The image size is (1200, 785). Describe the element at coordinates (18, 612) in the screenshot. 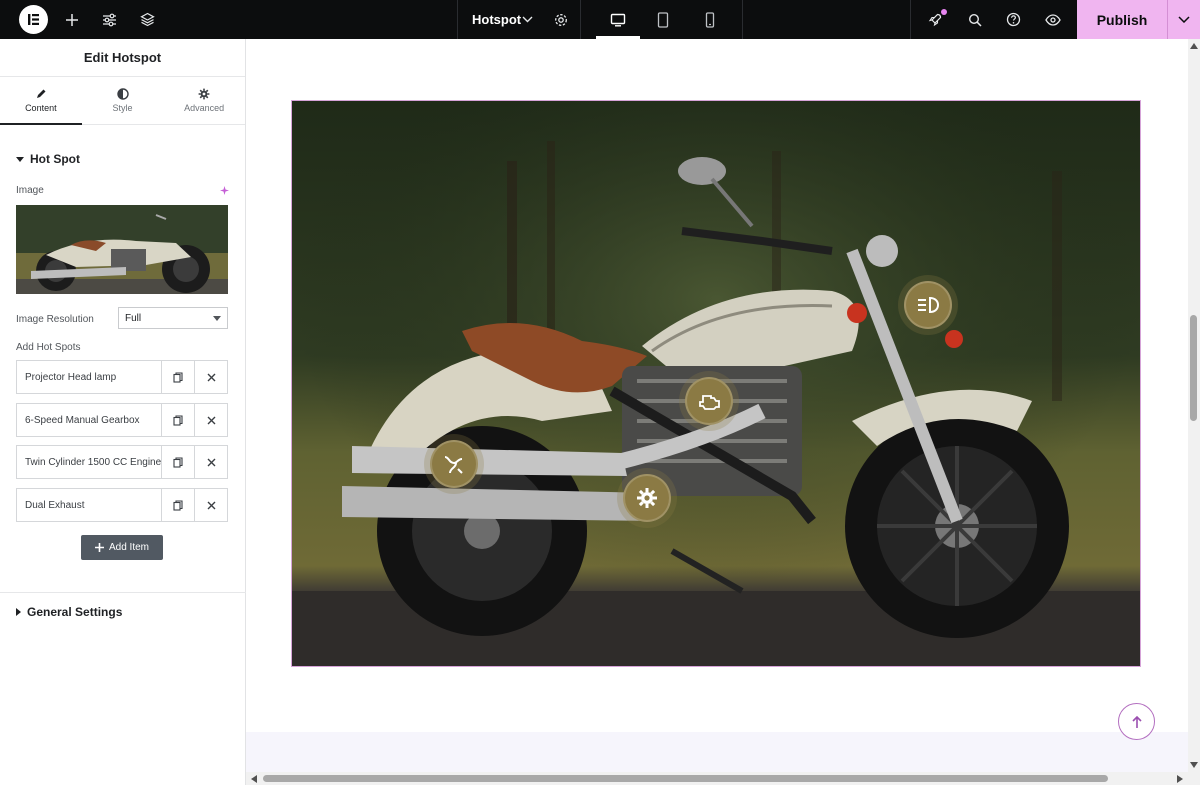

I see `caret-right-icon` at that location.